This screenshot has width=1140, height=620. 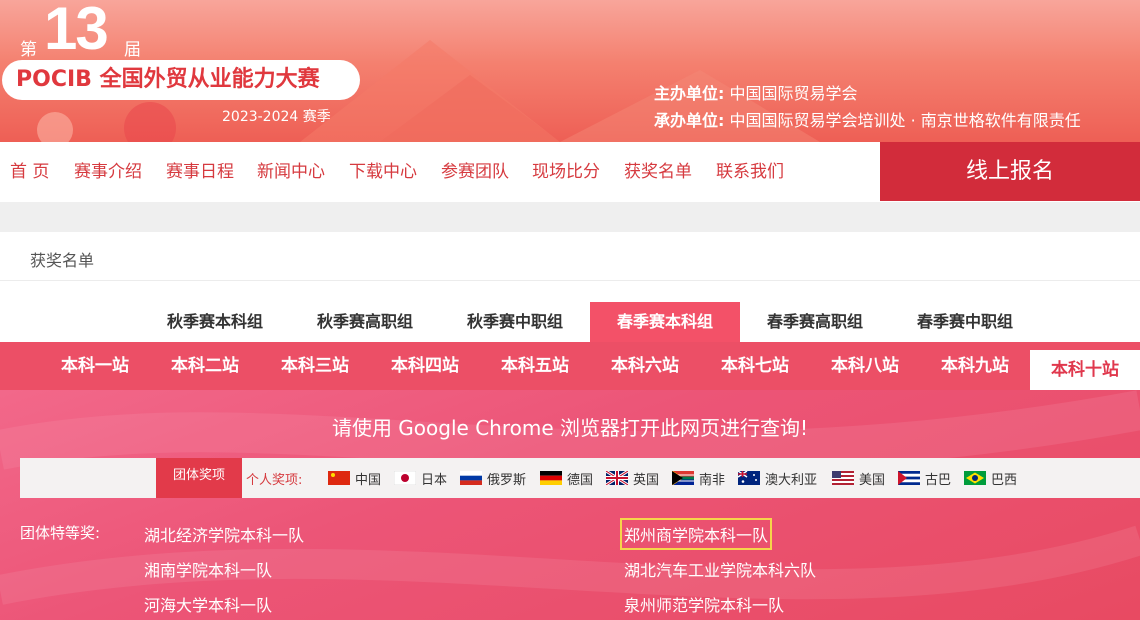 What do you see at coordinates (566, 478) in the screenshot?
I see `country-germany: 德国` at bounding box center [566, 478].